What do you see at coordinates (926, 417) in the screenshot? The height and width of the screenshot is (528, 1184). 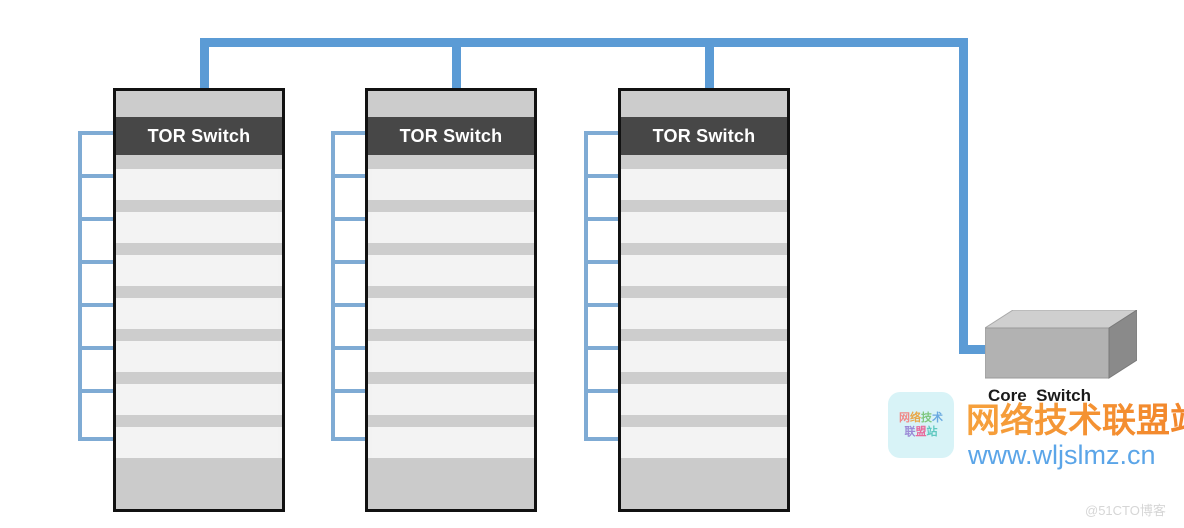 I see `badge-char: 技` at bounding box center [926, 417].